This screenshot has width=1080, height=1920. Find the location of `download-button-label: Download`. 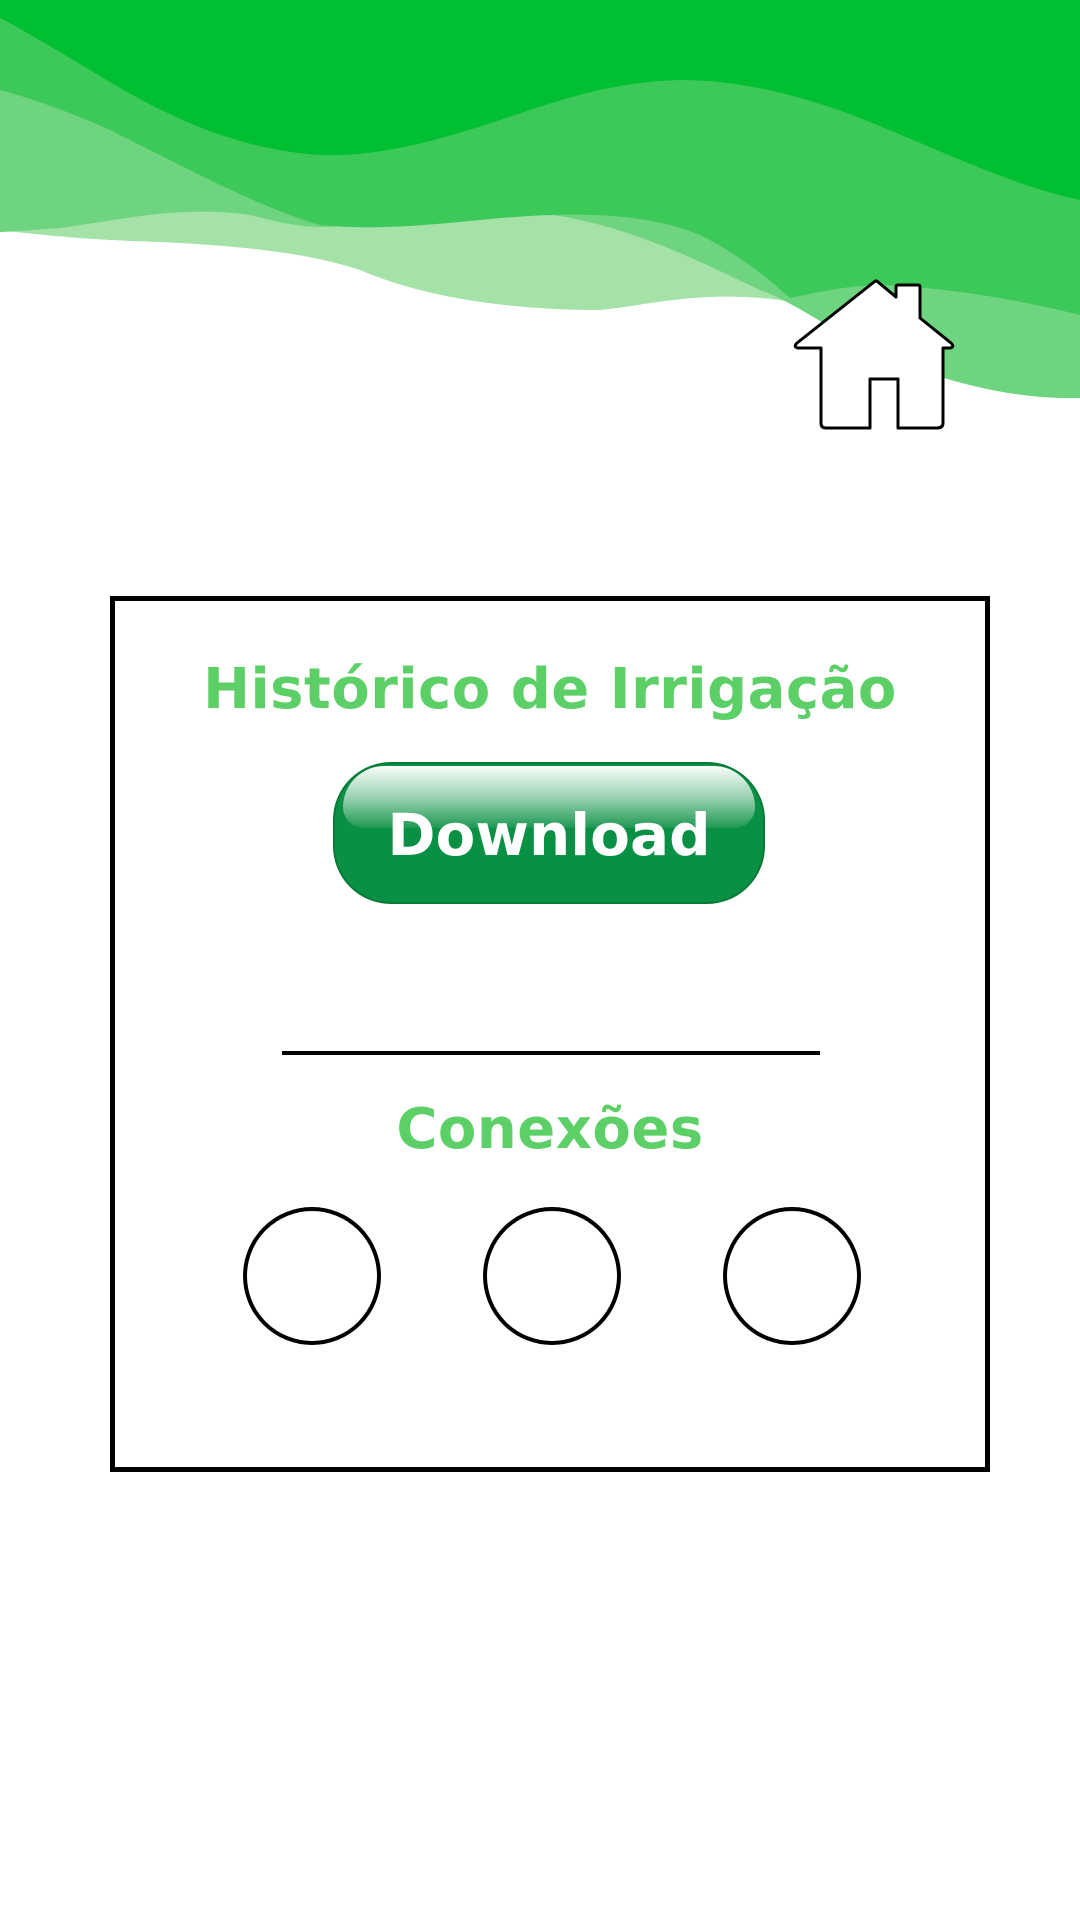

download-button-label: Download is located at coordinates (549, 835).